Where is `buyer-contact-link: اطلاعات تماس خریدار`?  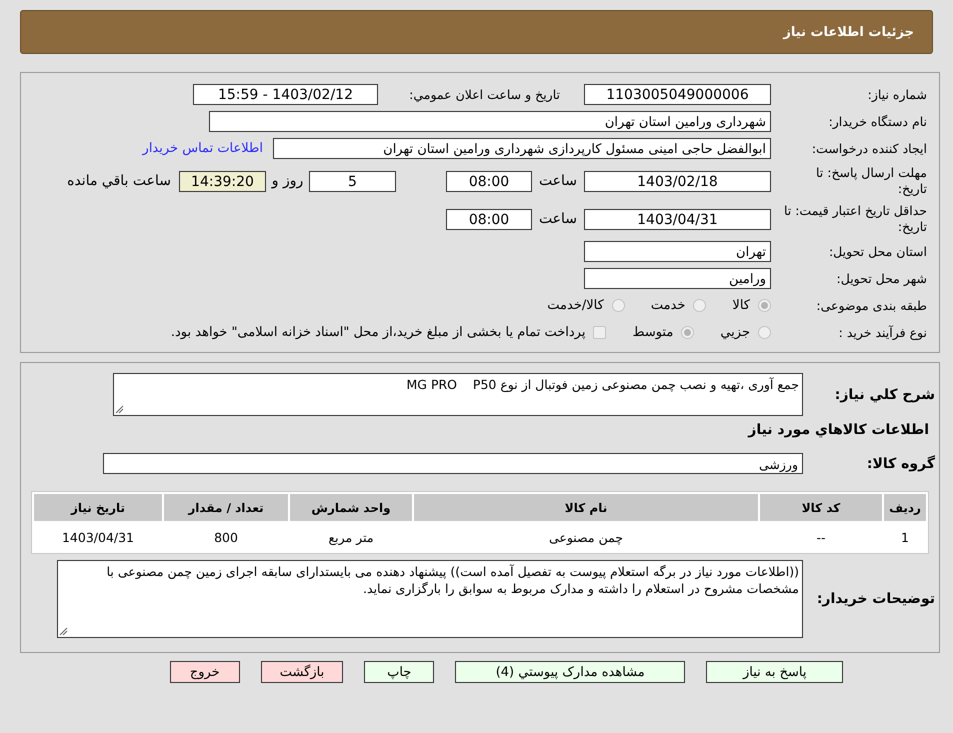 buyer-contact-link: اطلاعات تماس خریدار is located at coordinates (202, 148).